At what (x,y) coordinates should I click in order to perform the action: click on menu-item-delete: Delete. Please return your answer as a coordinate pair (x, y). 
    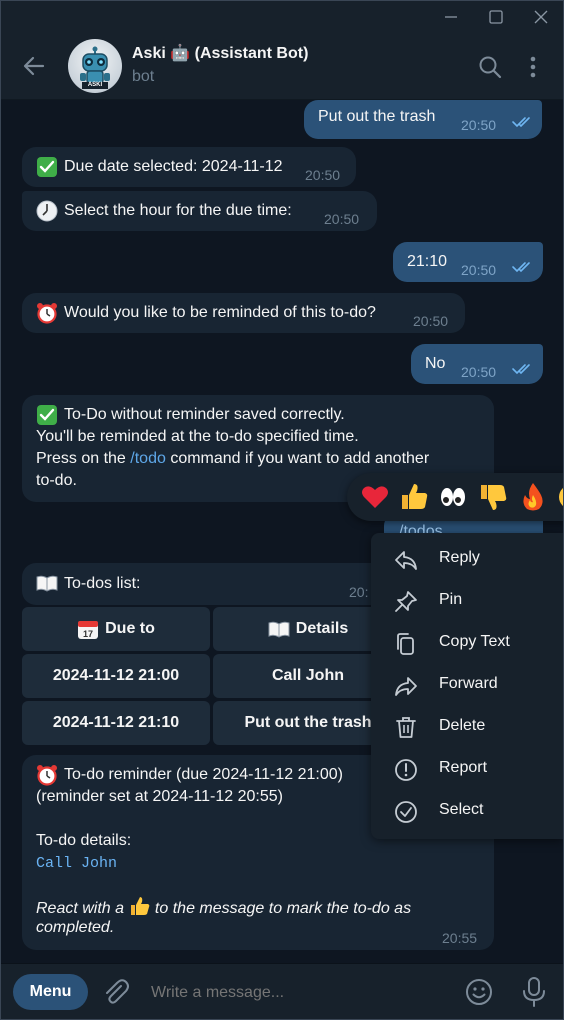
    Looking at the image, I should click on (467, 728).